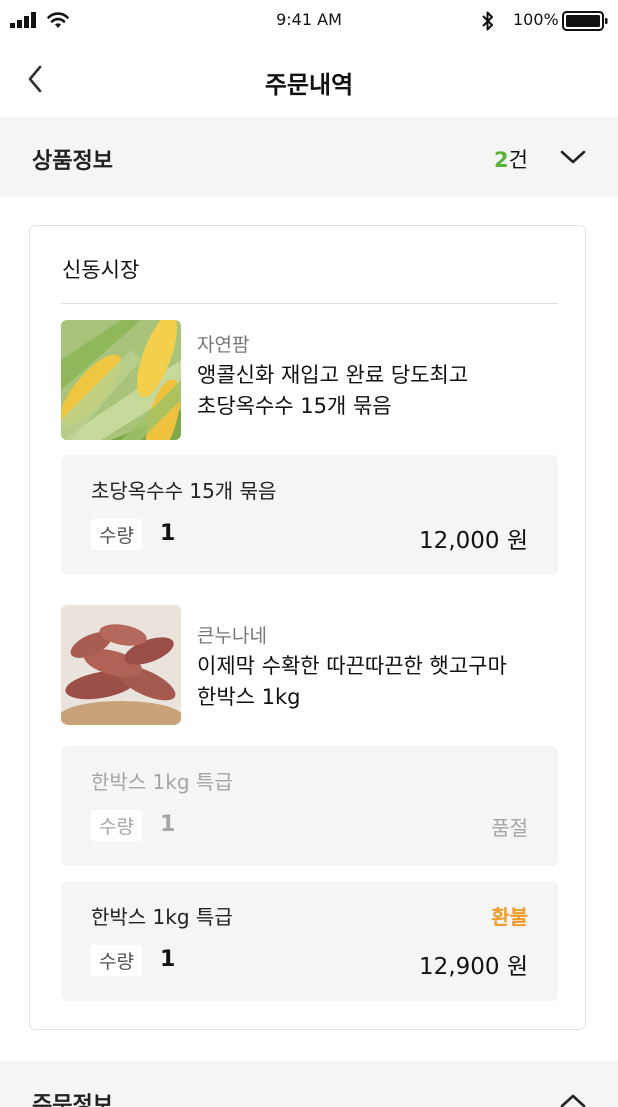 This screenshot has width=618, height=1107. Describe the element at coordinates (518, 160) in the screenshot. I see `item-count-unit: 건` at that location.